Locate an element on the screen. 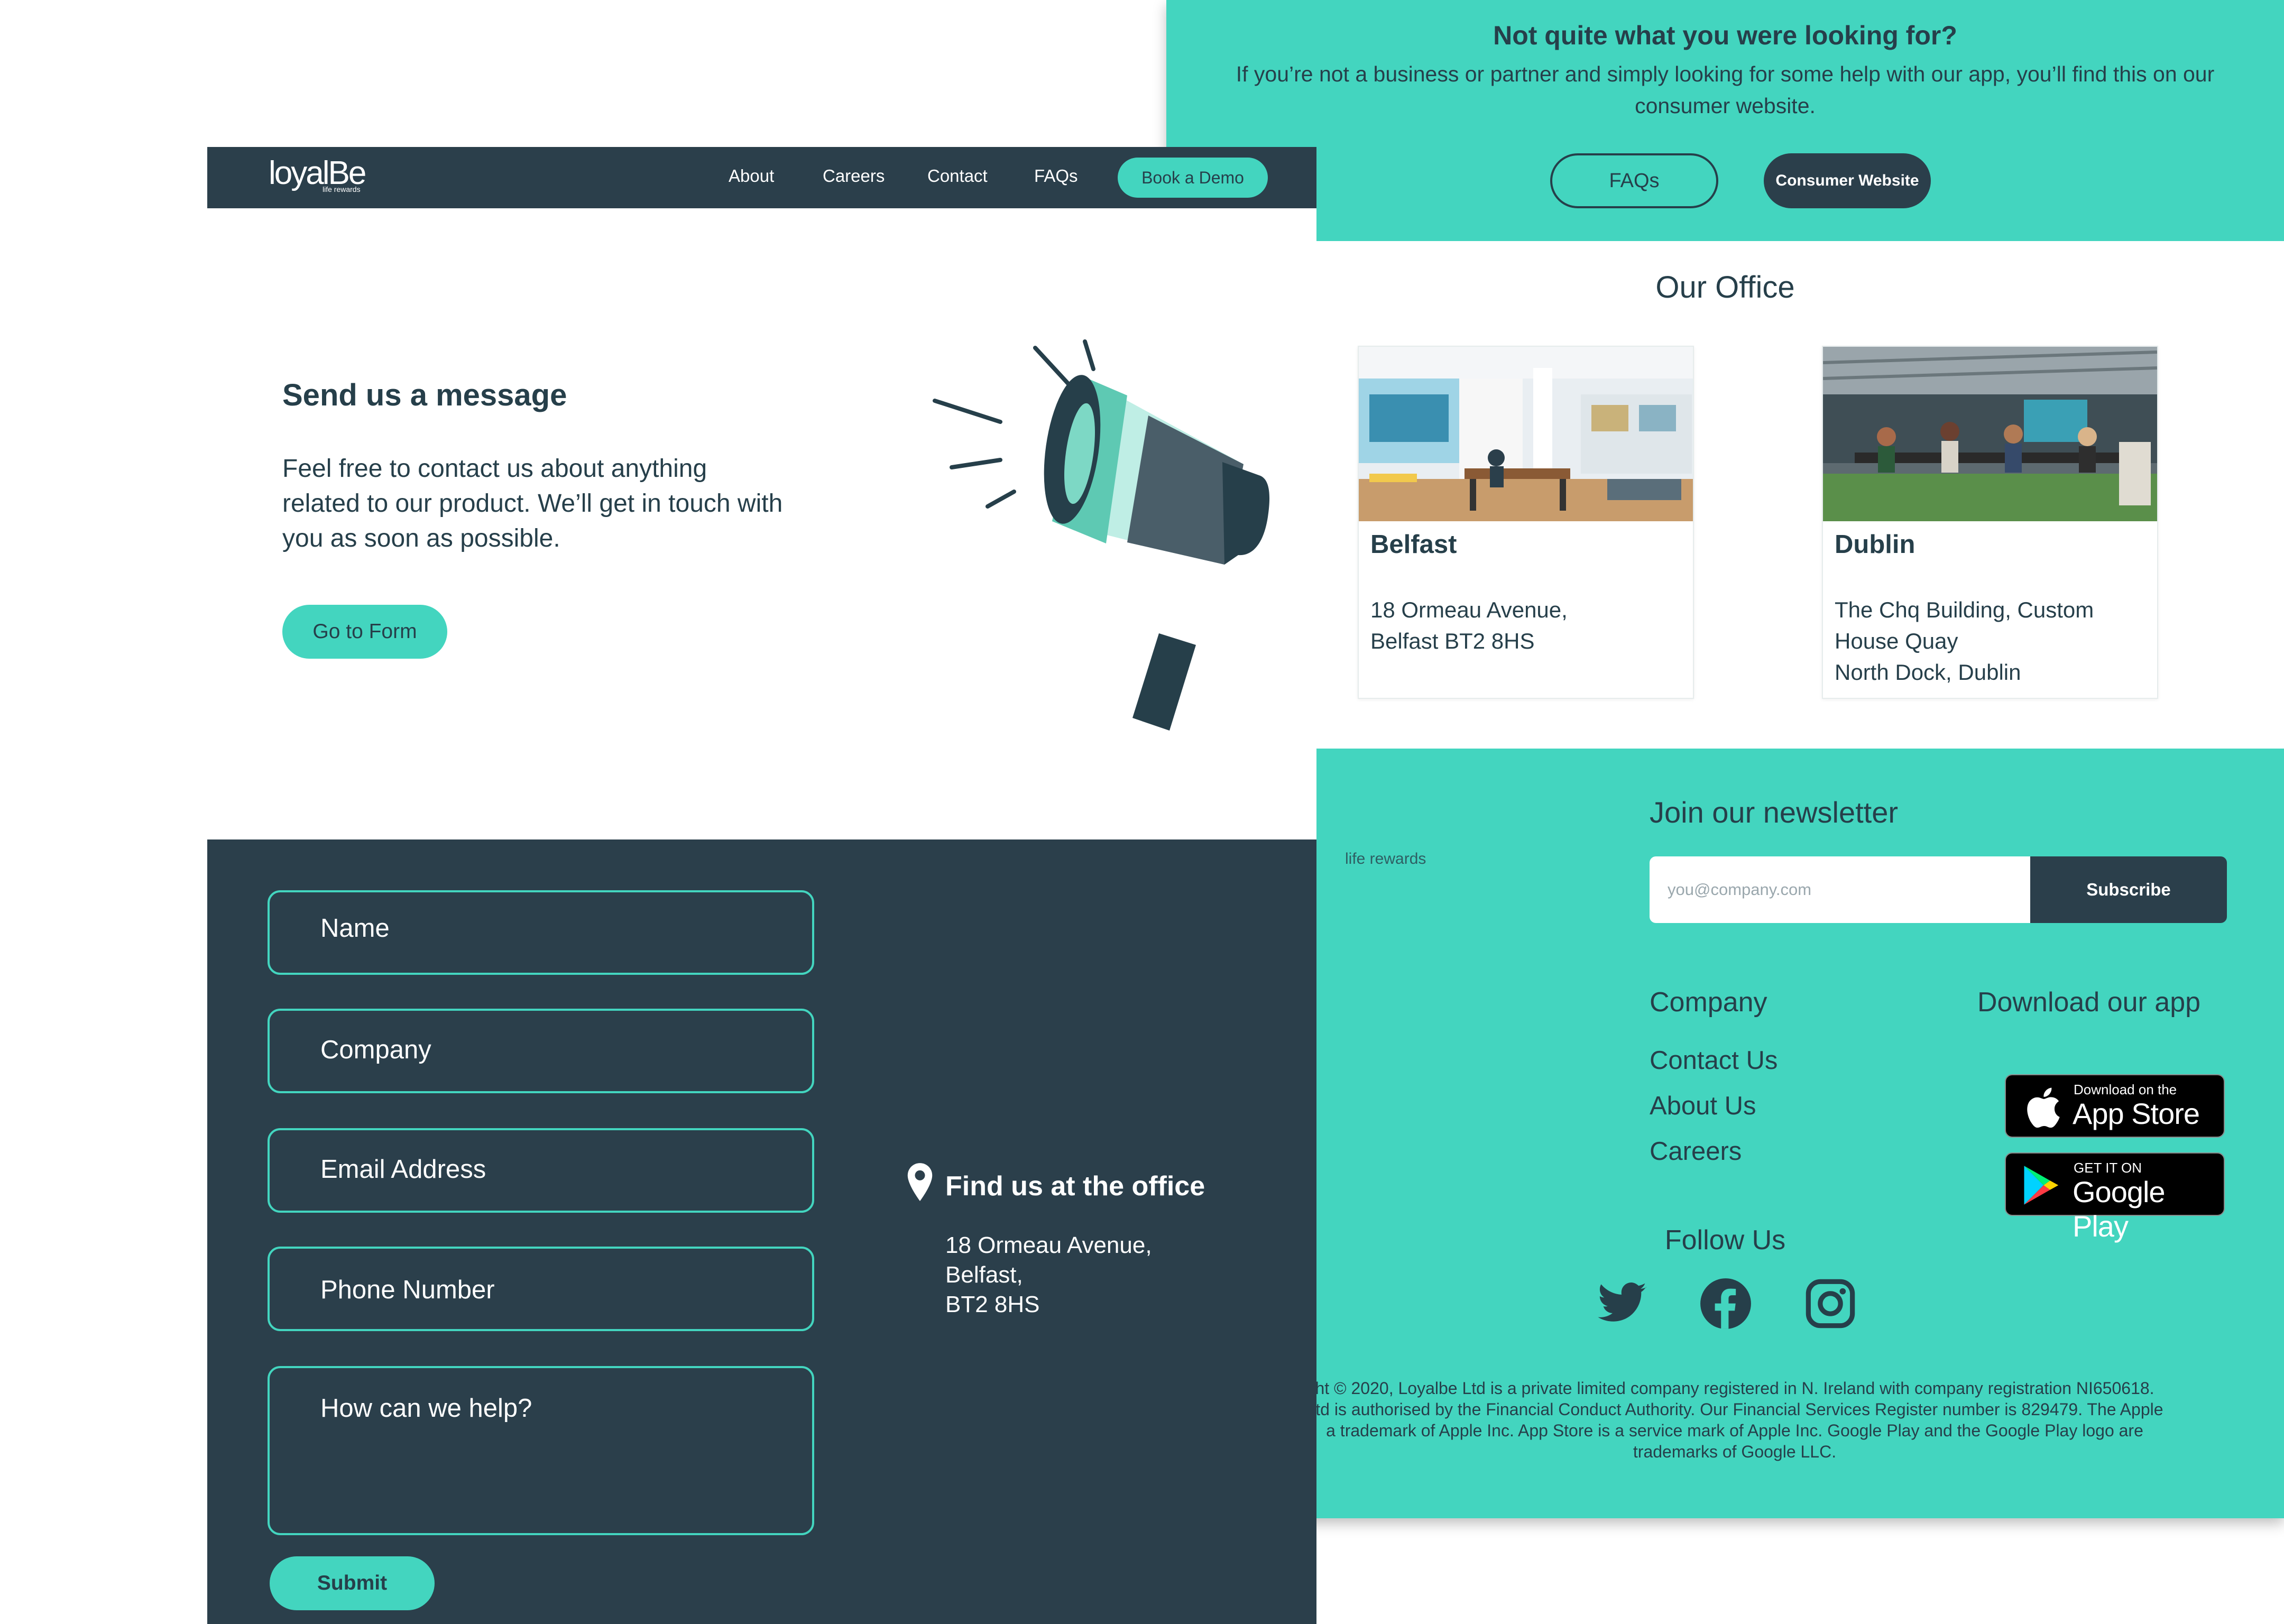 This screenshot has height=1624, width=2284. address-line: North Dock, Dublin is located at coordinates (1928, 672).